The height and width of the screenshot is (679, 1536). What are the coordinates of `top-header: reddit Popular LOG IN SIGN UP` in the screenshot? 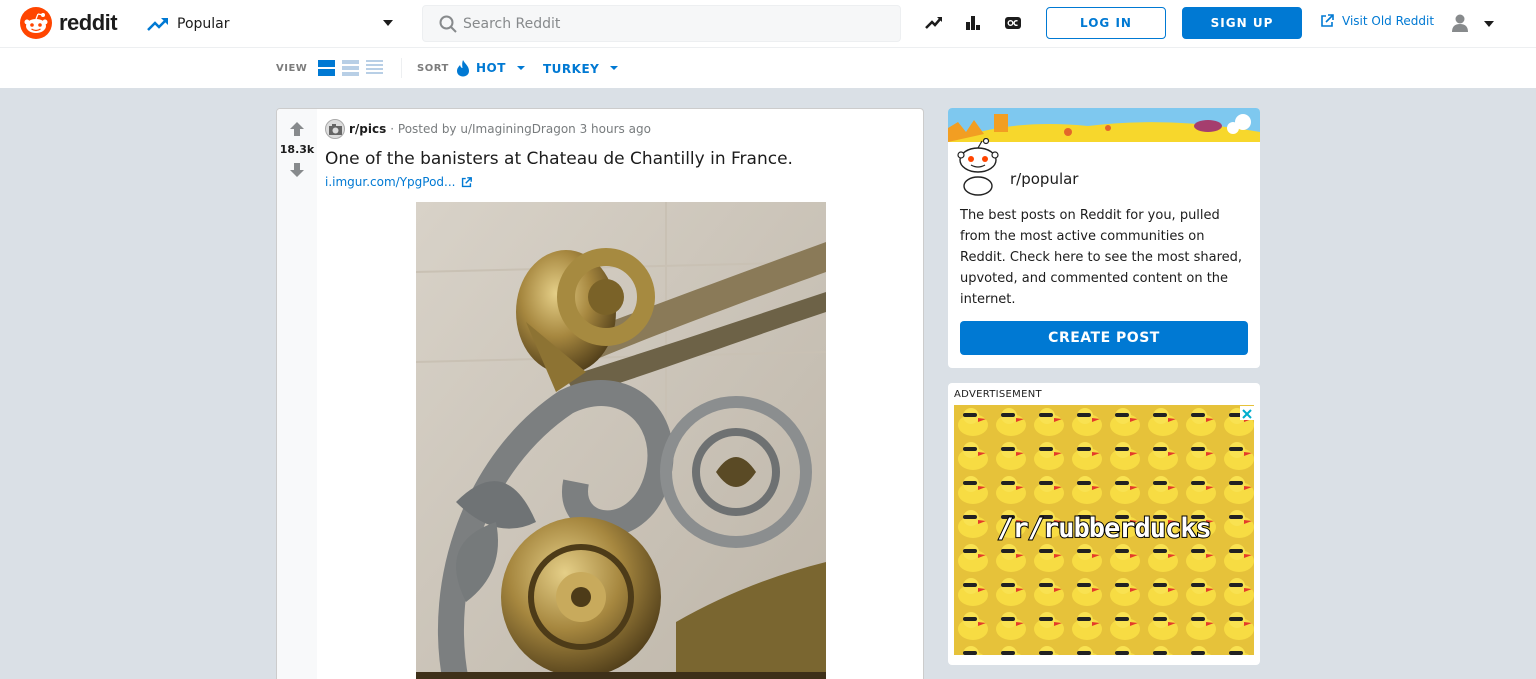 It's located at (768, 24).